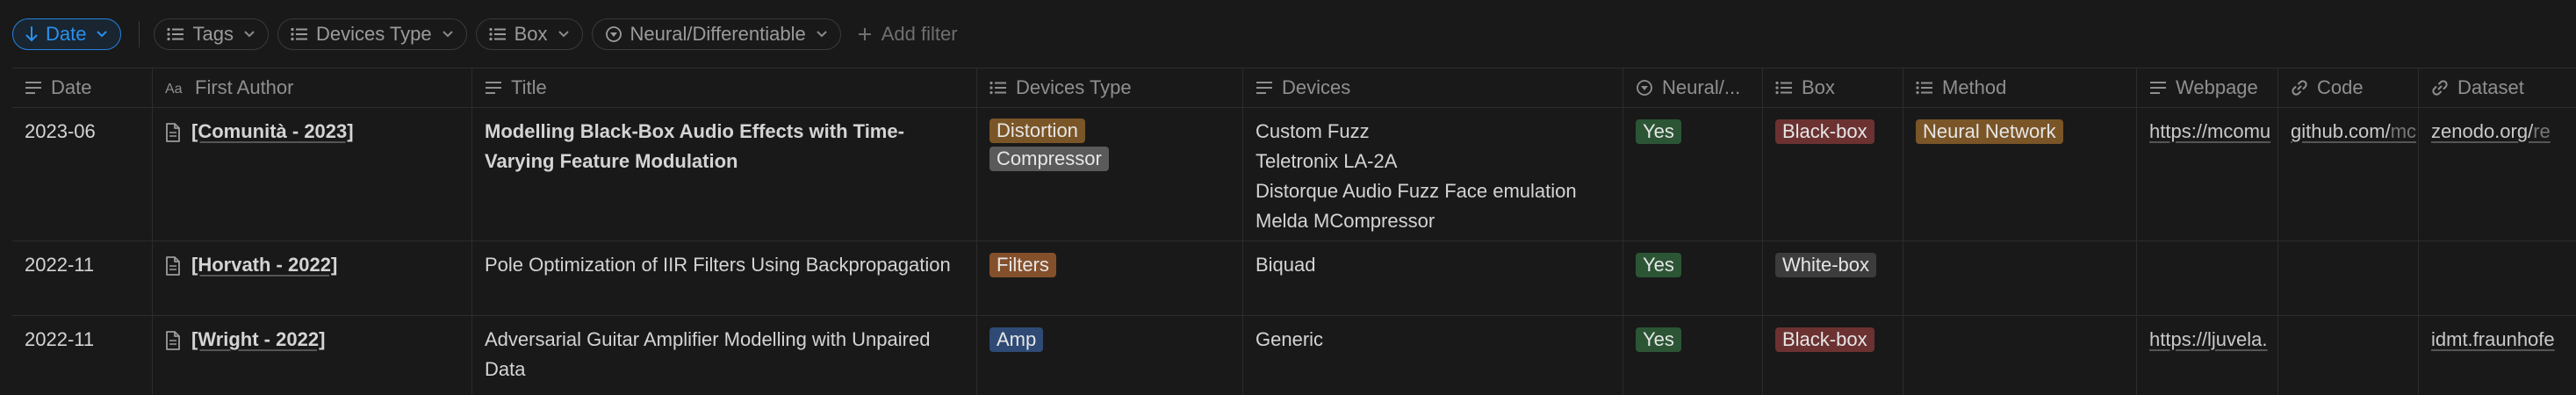 This screenshot has height=395, width=2576. I want to click on column-header-webpage: Webpage, so click(2207, 87).